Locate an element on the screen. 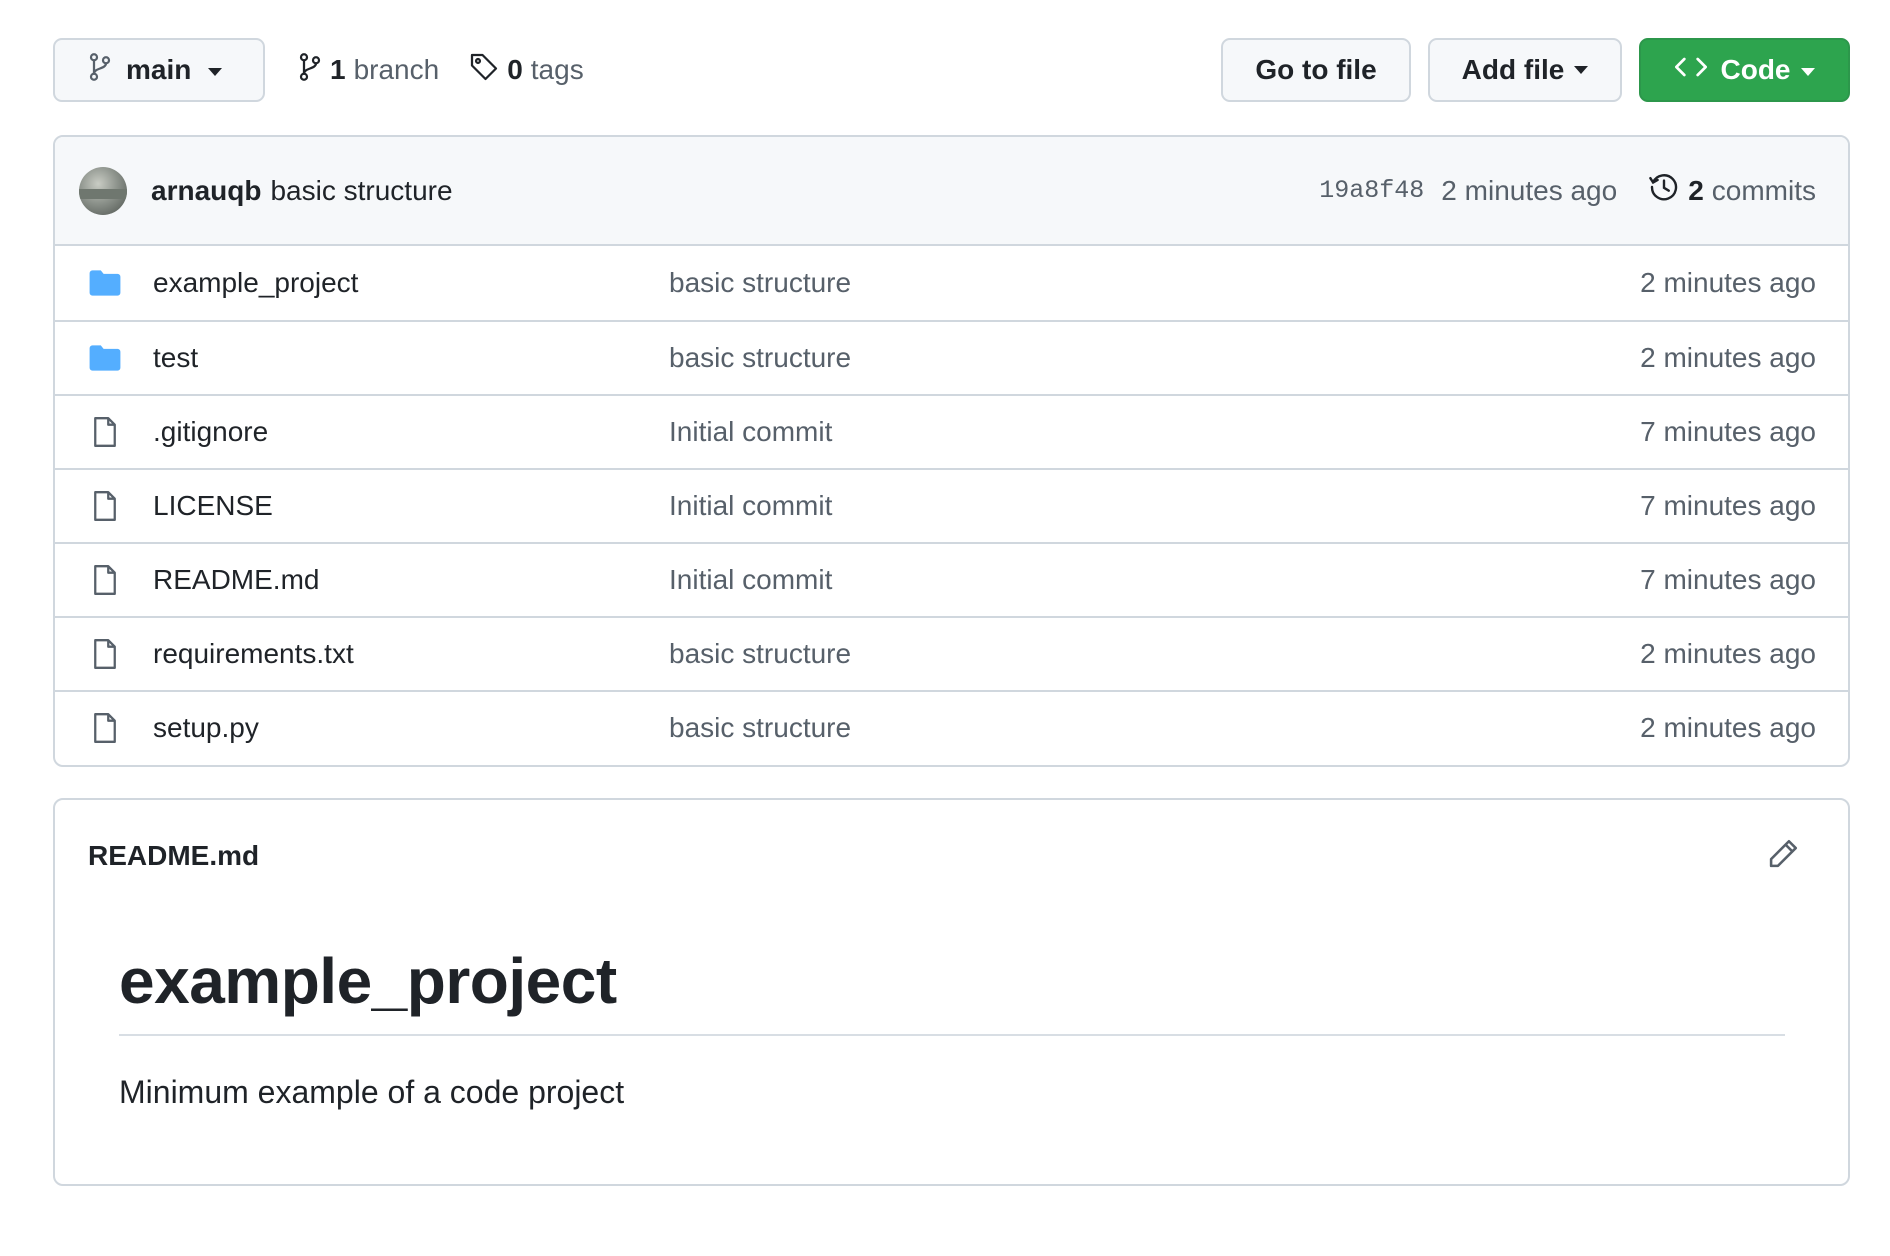 The image size is (1890, 1256). commits-history-link: 2 commits is located at coordinates (1732, 190).